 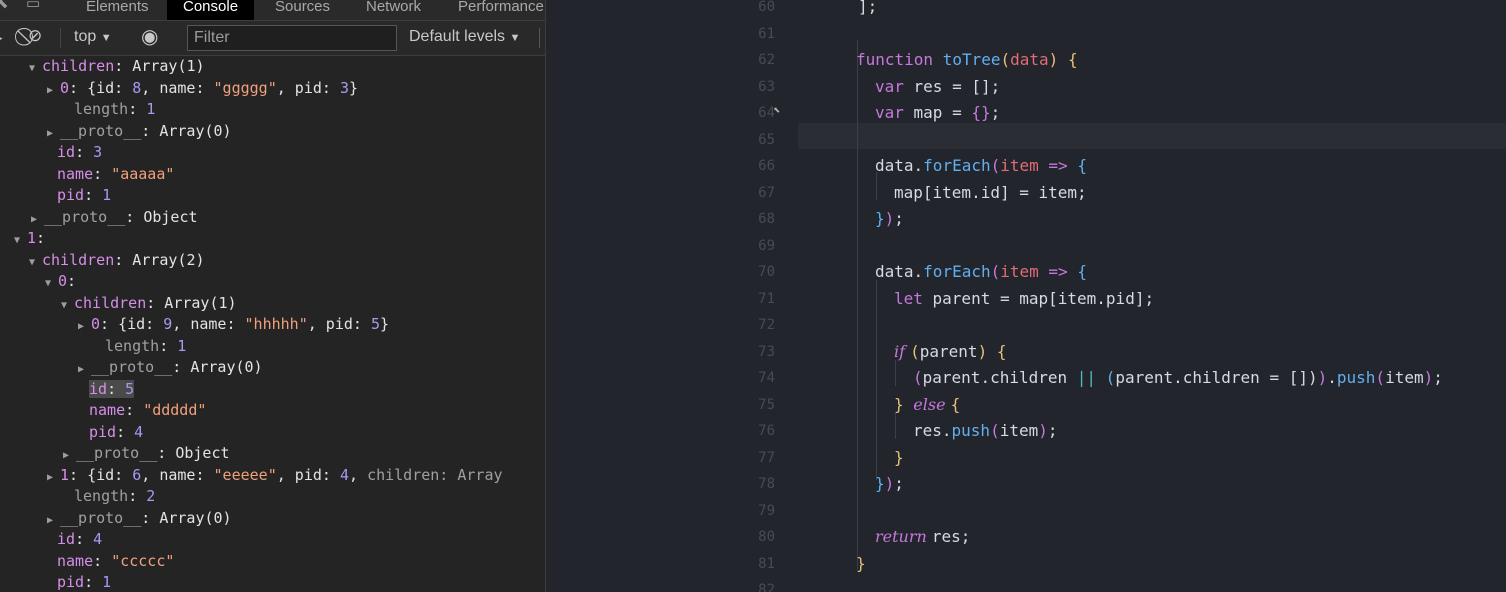 I want to click on line-number: 73, so click(x=766, y=351).